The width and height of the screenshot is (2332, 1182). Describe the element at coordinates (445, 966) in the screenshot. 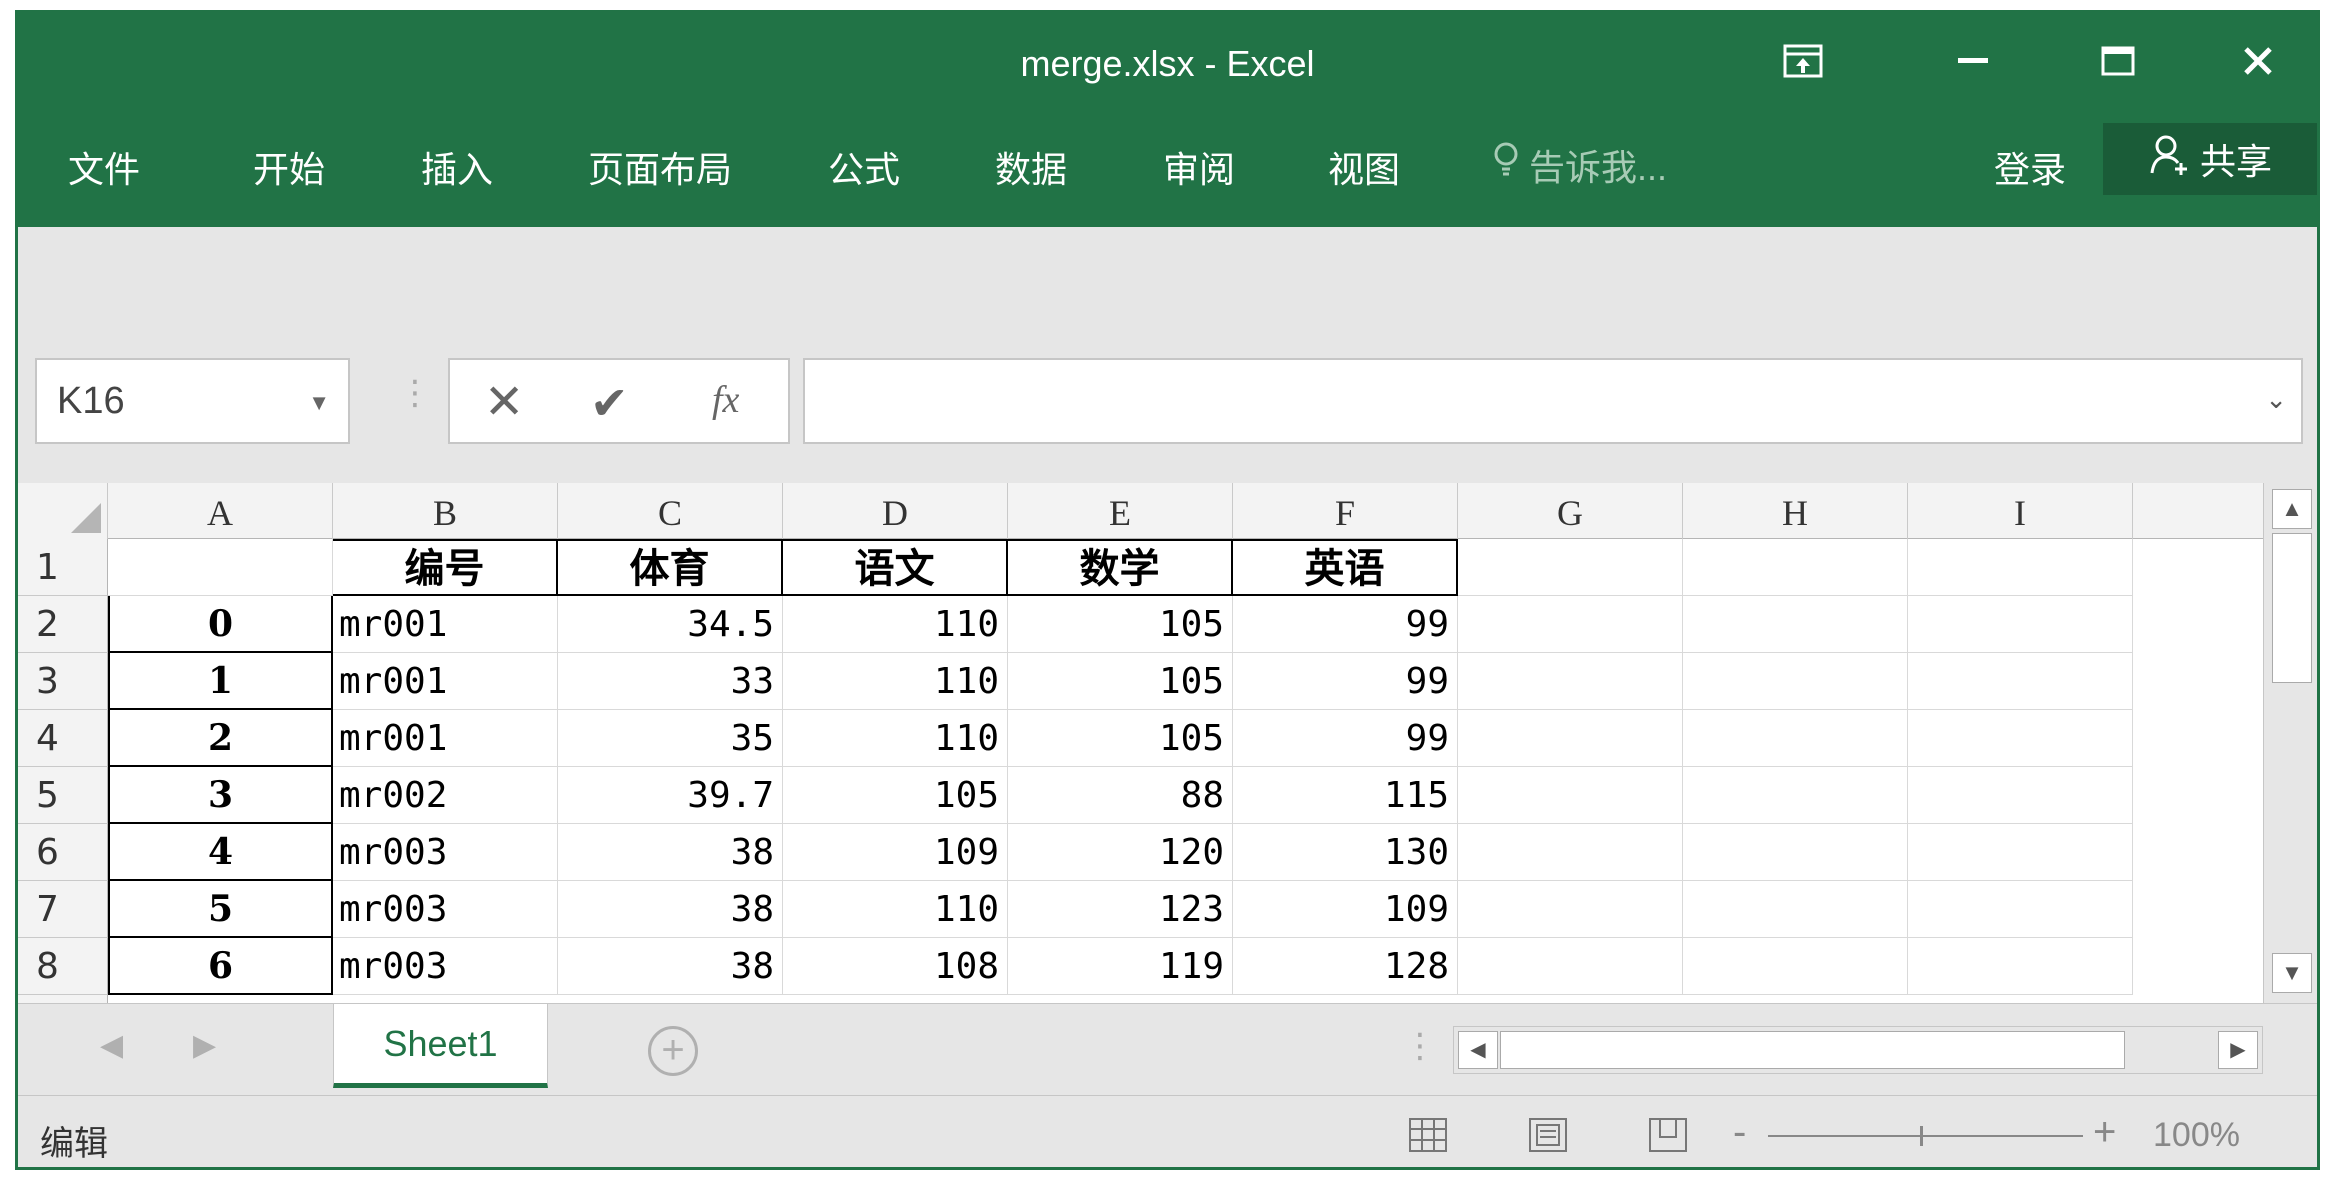

I see `cell-b8: mr003` at that location.